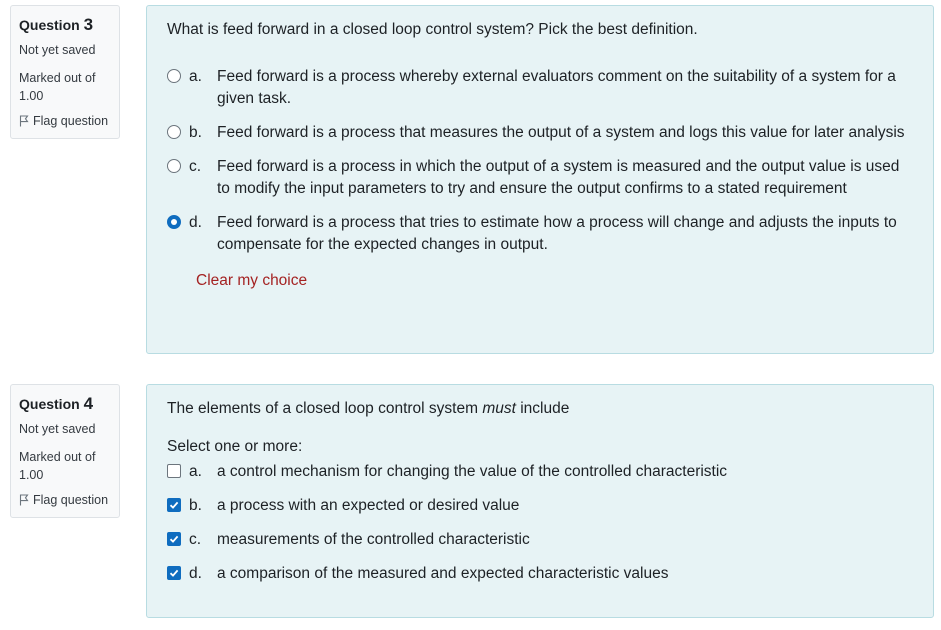 The image size is (941, 630). I want to click on question-number: Question 3, so click(69, 25).